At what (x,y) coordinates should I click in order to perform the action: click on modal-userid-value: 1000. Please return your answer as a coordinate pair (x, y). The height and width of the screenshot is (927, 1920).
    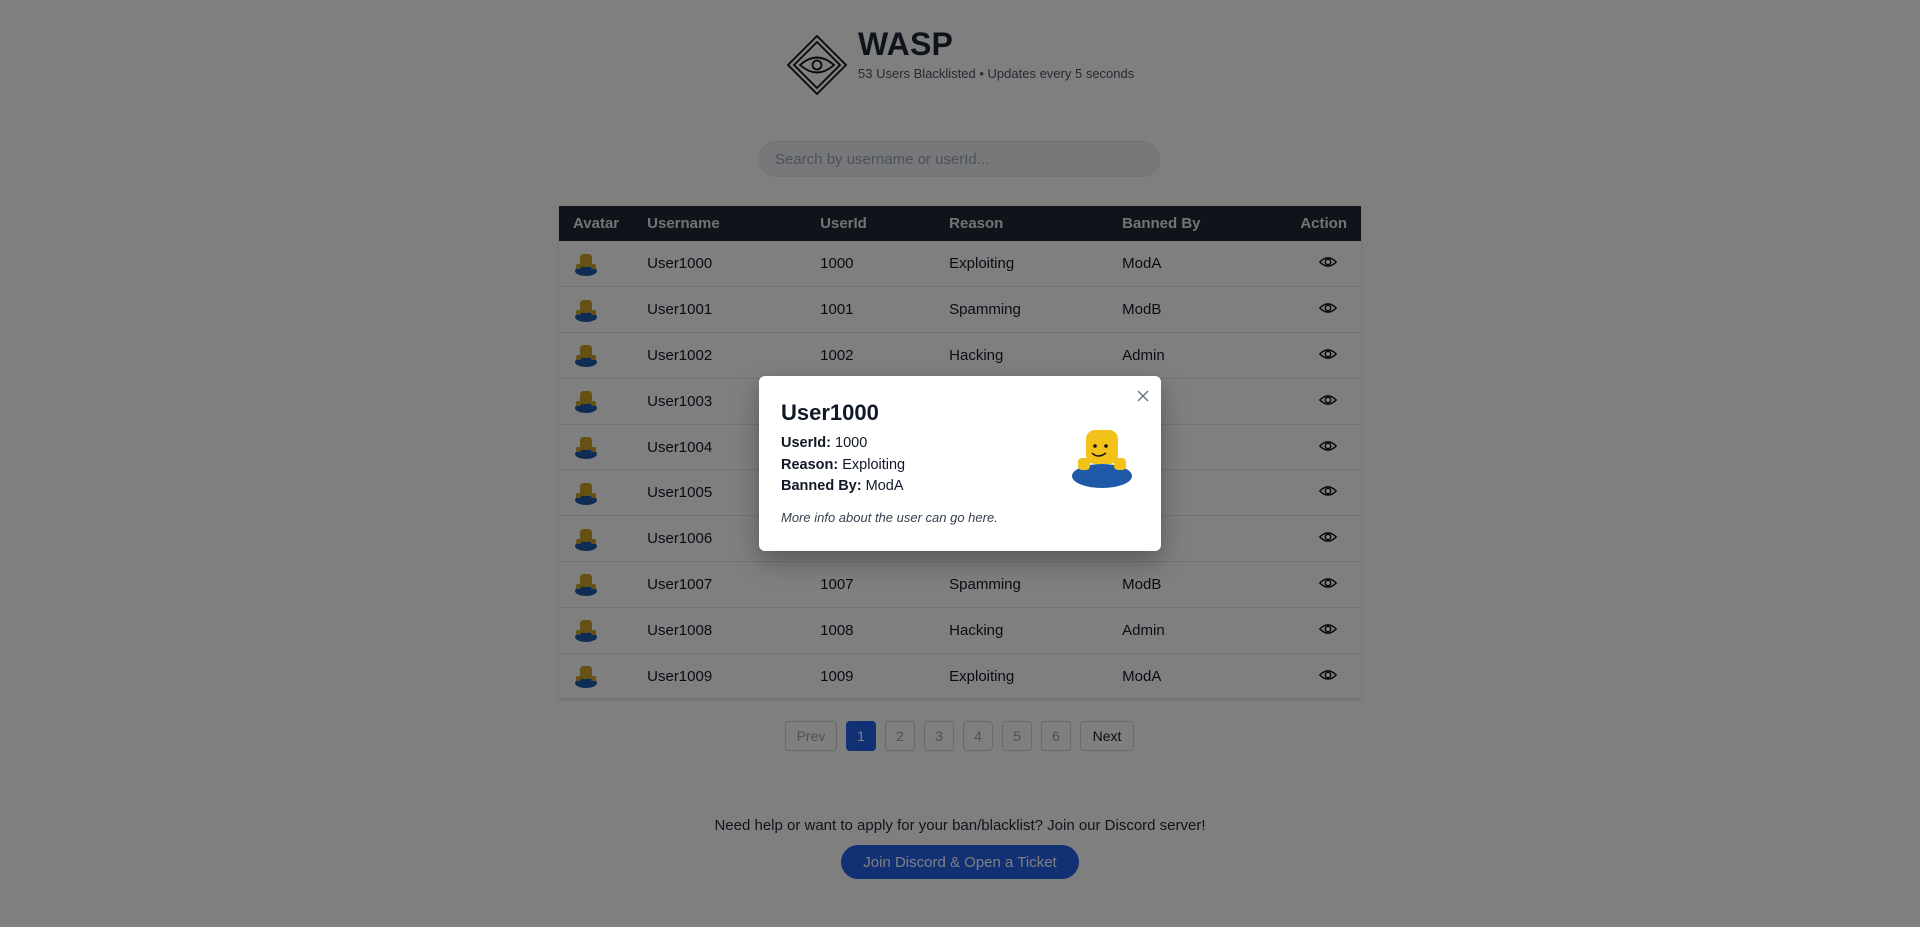
    Looking at the image, I should click on (851, 443).